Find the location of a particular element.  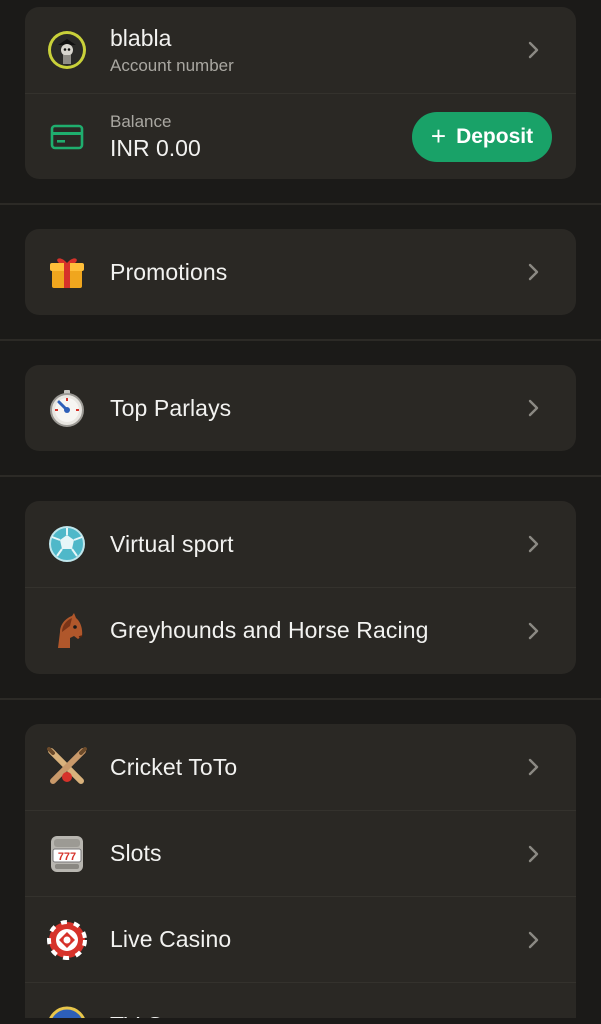

cricket-bats-icon is located at coordinates (67, 767).